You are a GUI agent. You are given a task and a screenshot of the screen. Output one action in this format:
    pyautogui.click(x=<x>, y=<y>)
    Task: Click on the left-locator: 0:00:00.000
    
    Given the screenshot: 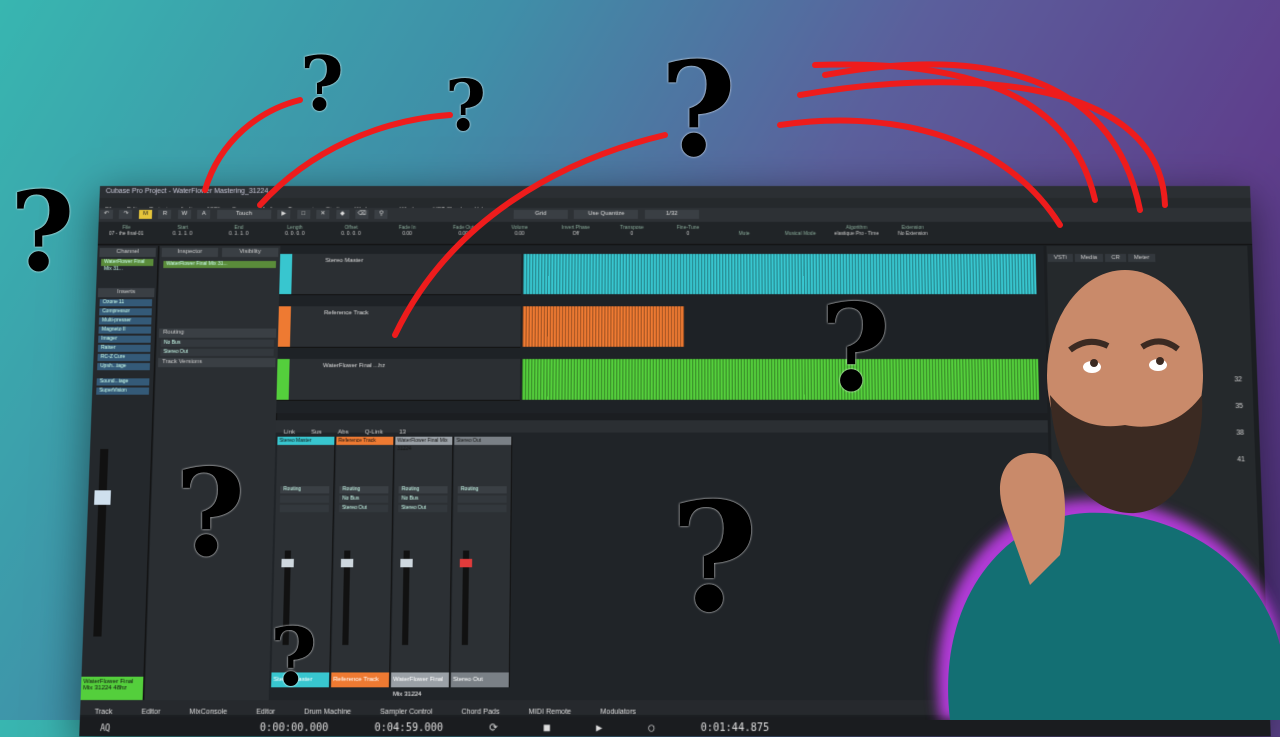 What is the action you would take?
    pyautogui.click(x=294, y=728)
    